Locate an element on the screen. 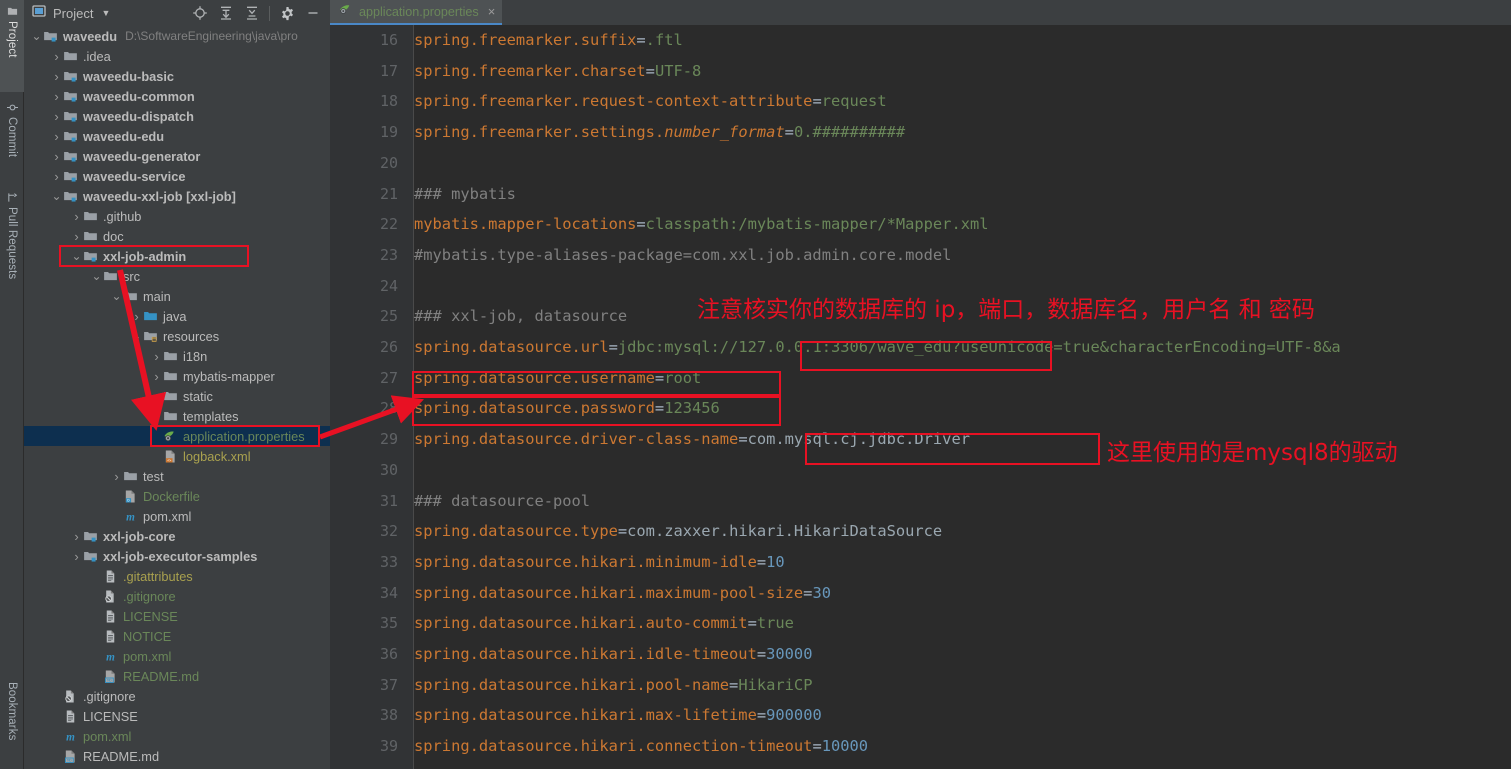 This screenshot has height=769, width=1511. line-number: 17 is located at coordinates (388, 70).